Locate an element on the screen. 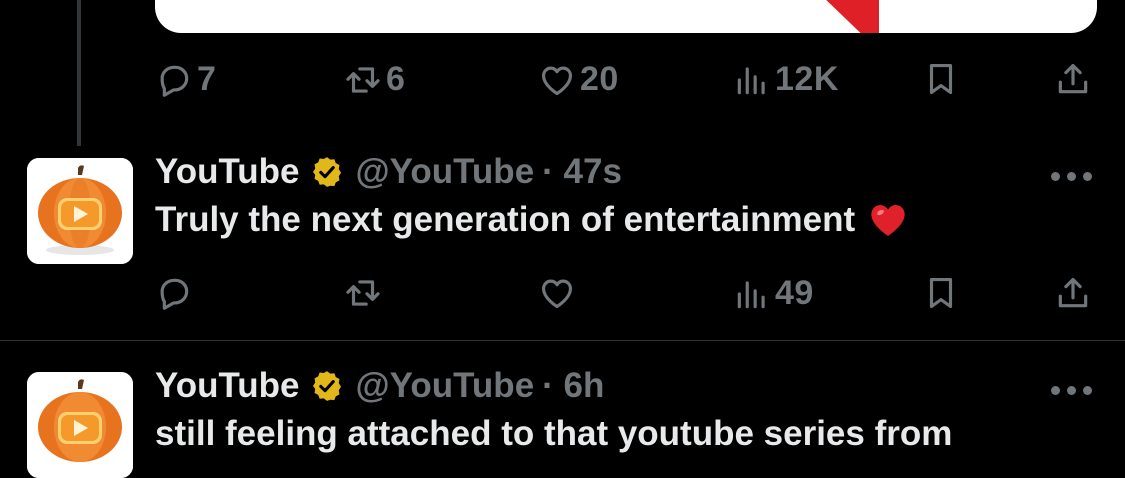 The width and height of the screenshot is (1125, 478). timestamp: · 6h is located at coordinates (573, 386).